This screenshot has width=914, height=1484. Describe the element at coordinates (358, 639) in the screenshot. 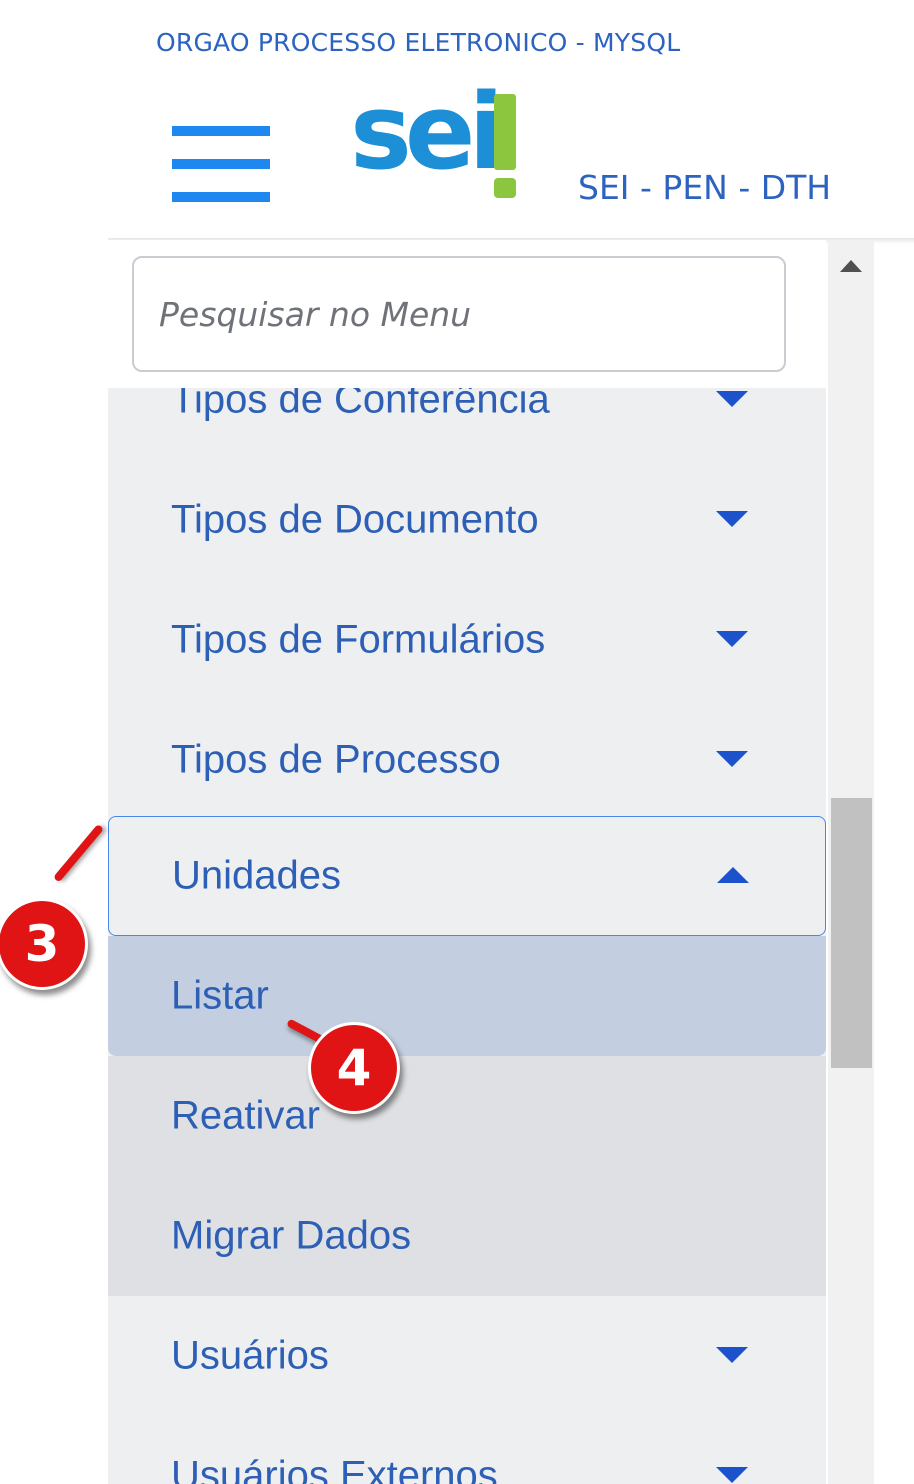

I see `menu-item-label: Tipos de Formulários` at that location.